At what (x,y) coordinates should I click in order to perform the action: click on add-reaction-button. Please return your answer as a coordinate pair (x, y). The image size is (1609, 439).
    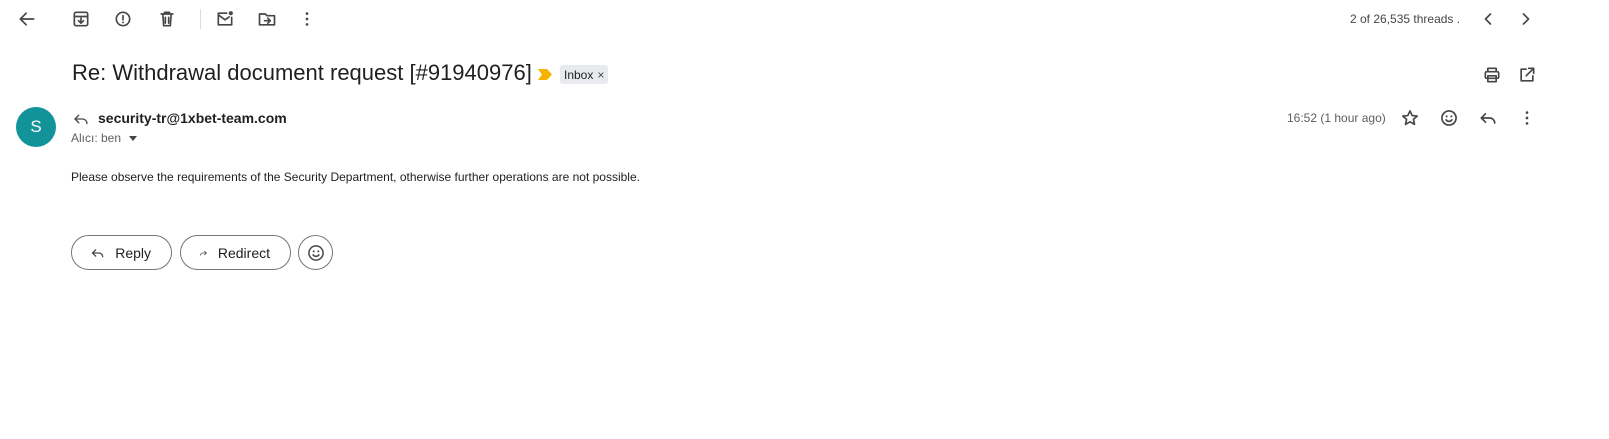
    Looking at the image, I should click on (1449, 118).